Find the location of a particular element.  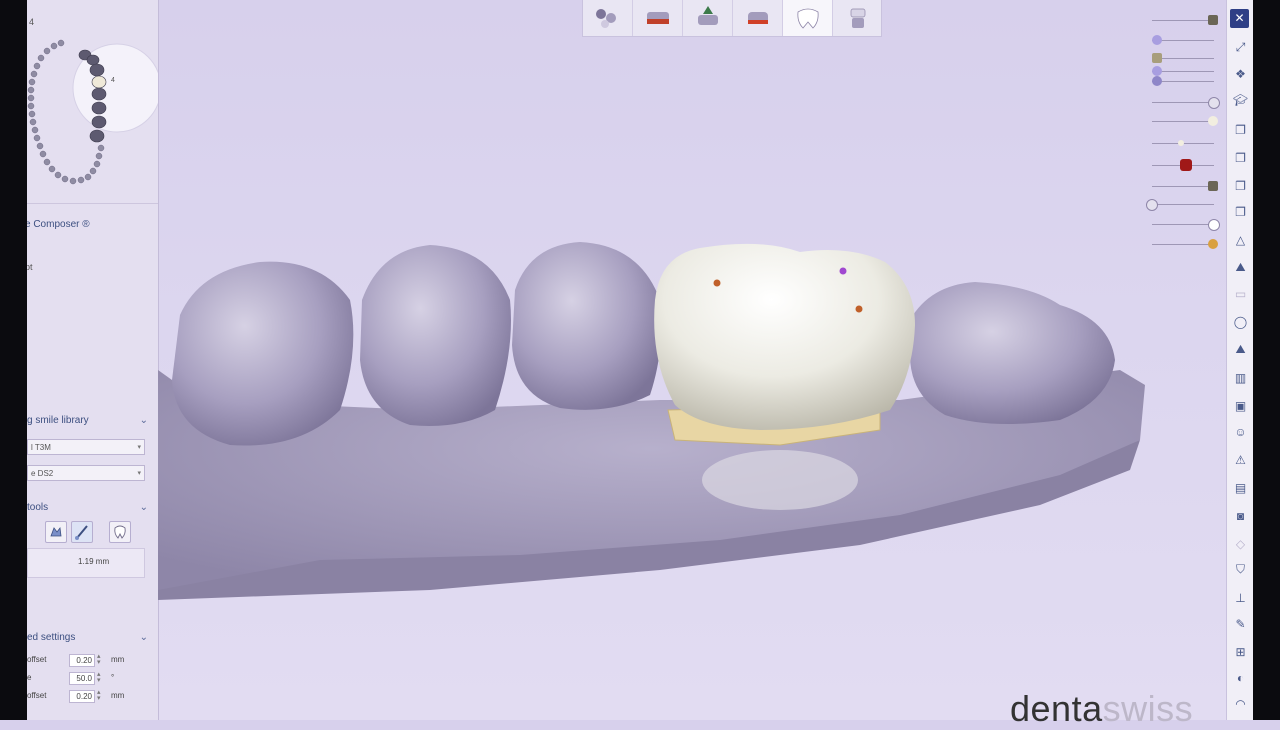

advanced-settings-header: ed settings ⌄ is located at coordinates (92, 638).